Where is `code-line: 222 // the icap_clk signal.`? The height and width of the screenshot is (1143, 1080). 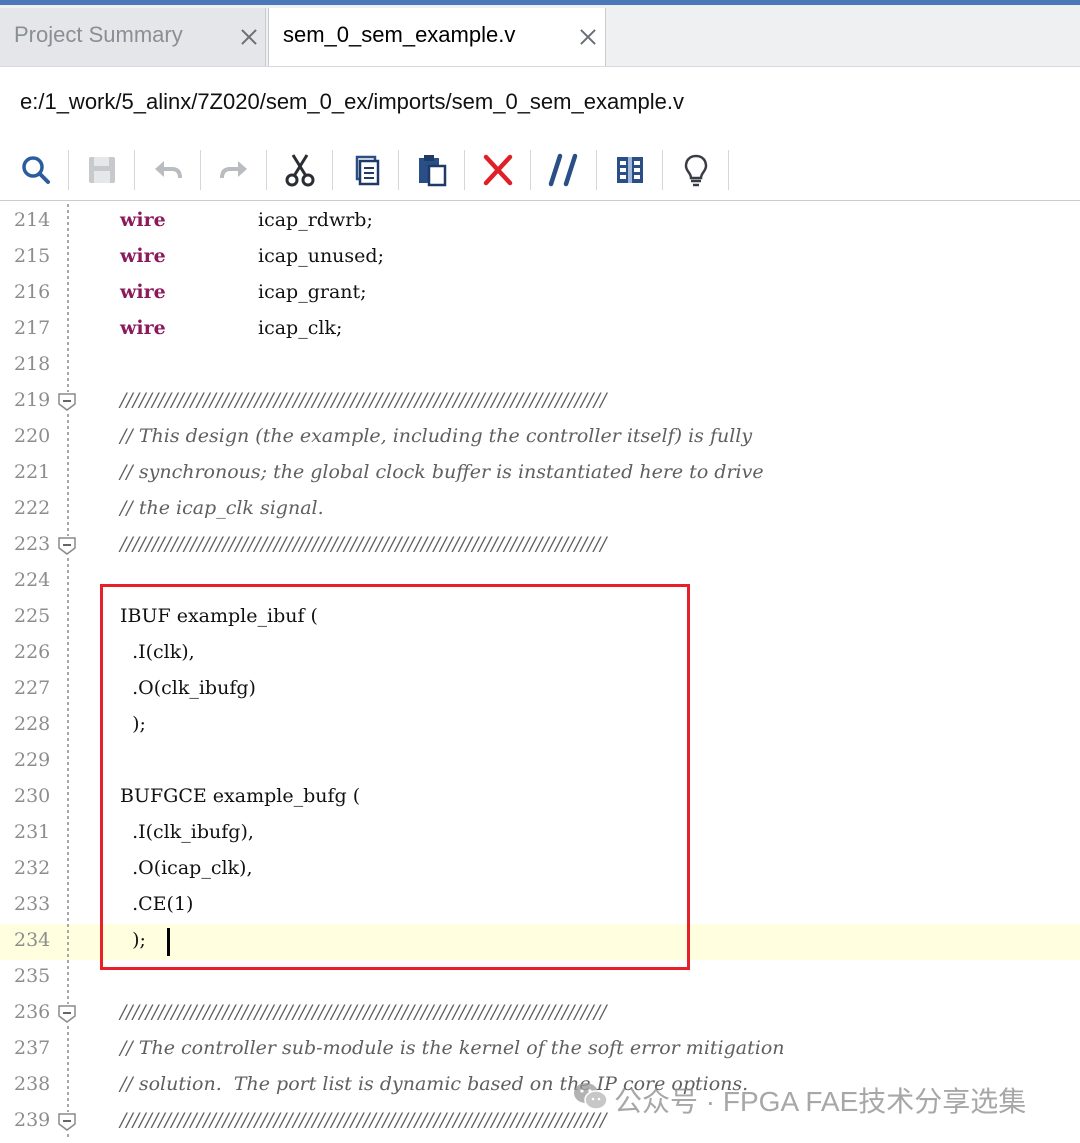 code-line: 222 // the icap_clk signal. is located at coordinates (540, 510).